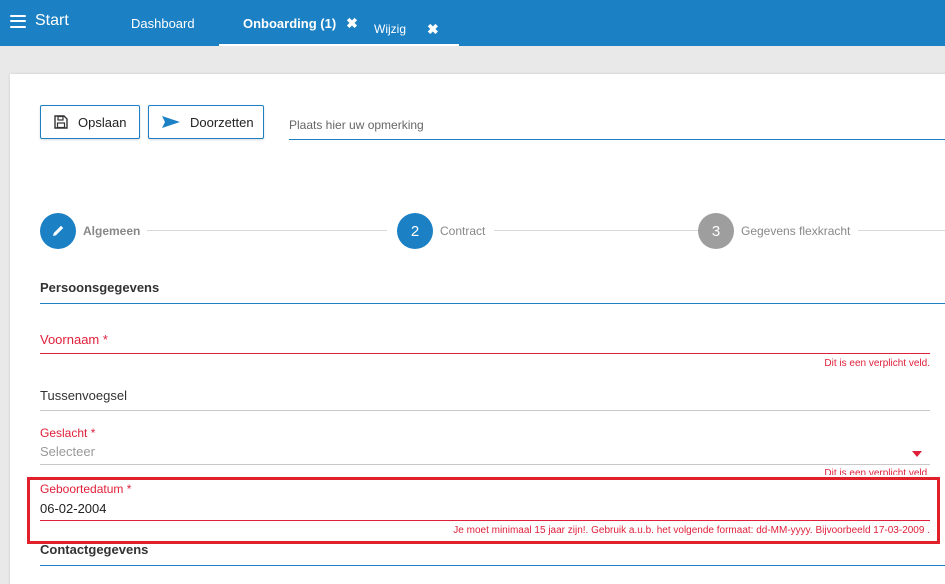 The image size is (945, 584). Describe the element at coordinates (64, 433) in the screenshot. I see `field-label: Geslacht` at that location.